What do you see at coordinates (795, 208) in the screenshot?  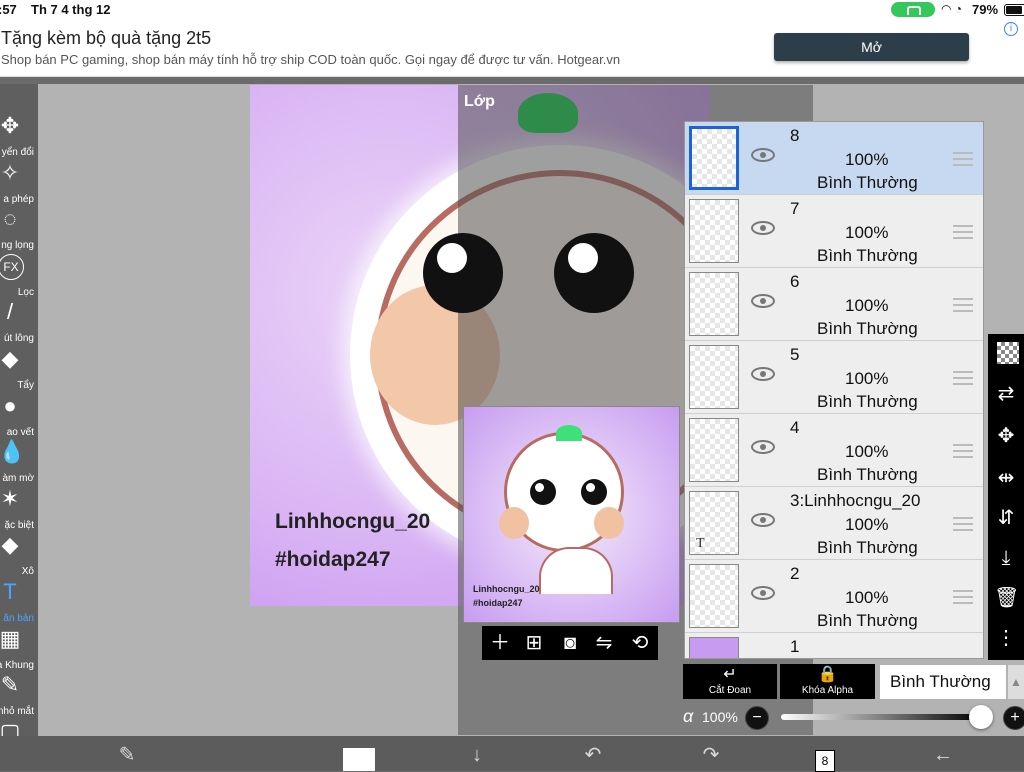 I see `layer-name: 7` at bounding box center [795, 208].